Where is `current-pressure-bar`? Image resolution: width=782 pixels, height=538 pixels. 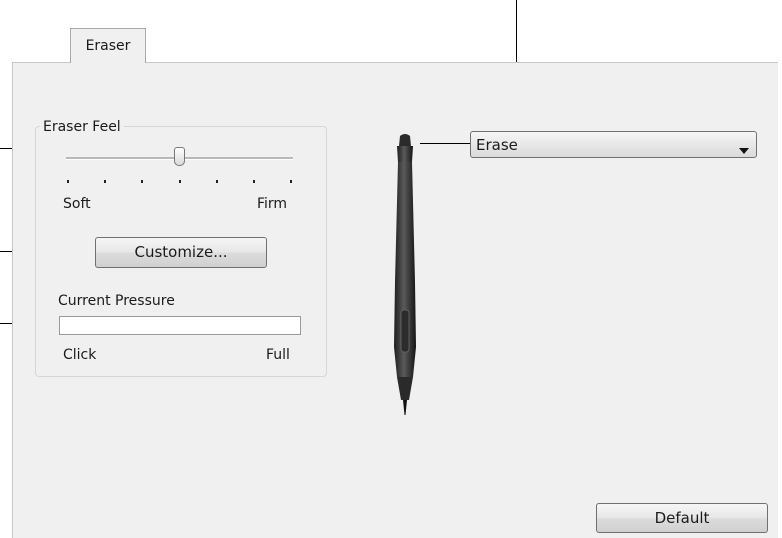
current-pressure-bar is located at coordinates (180, 325).